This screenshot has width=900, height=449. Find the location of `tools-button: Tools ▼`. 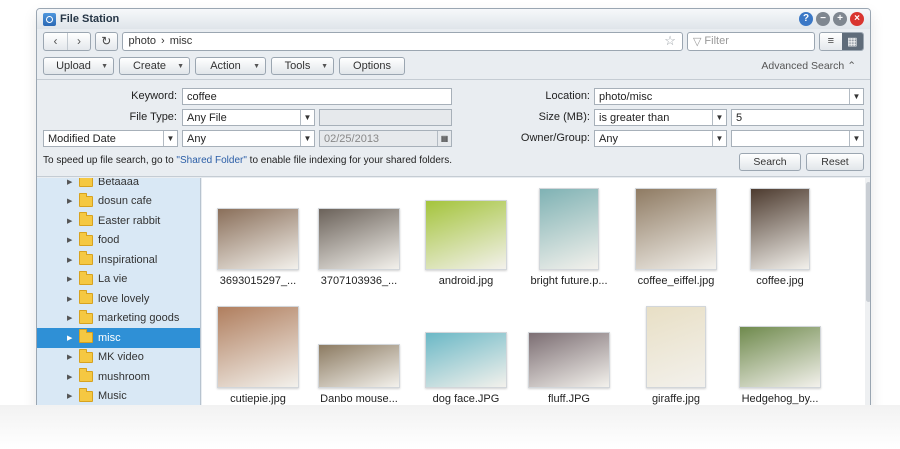

tools-button: Tools ▼ is located at coordinates (302, 66).